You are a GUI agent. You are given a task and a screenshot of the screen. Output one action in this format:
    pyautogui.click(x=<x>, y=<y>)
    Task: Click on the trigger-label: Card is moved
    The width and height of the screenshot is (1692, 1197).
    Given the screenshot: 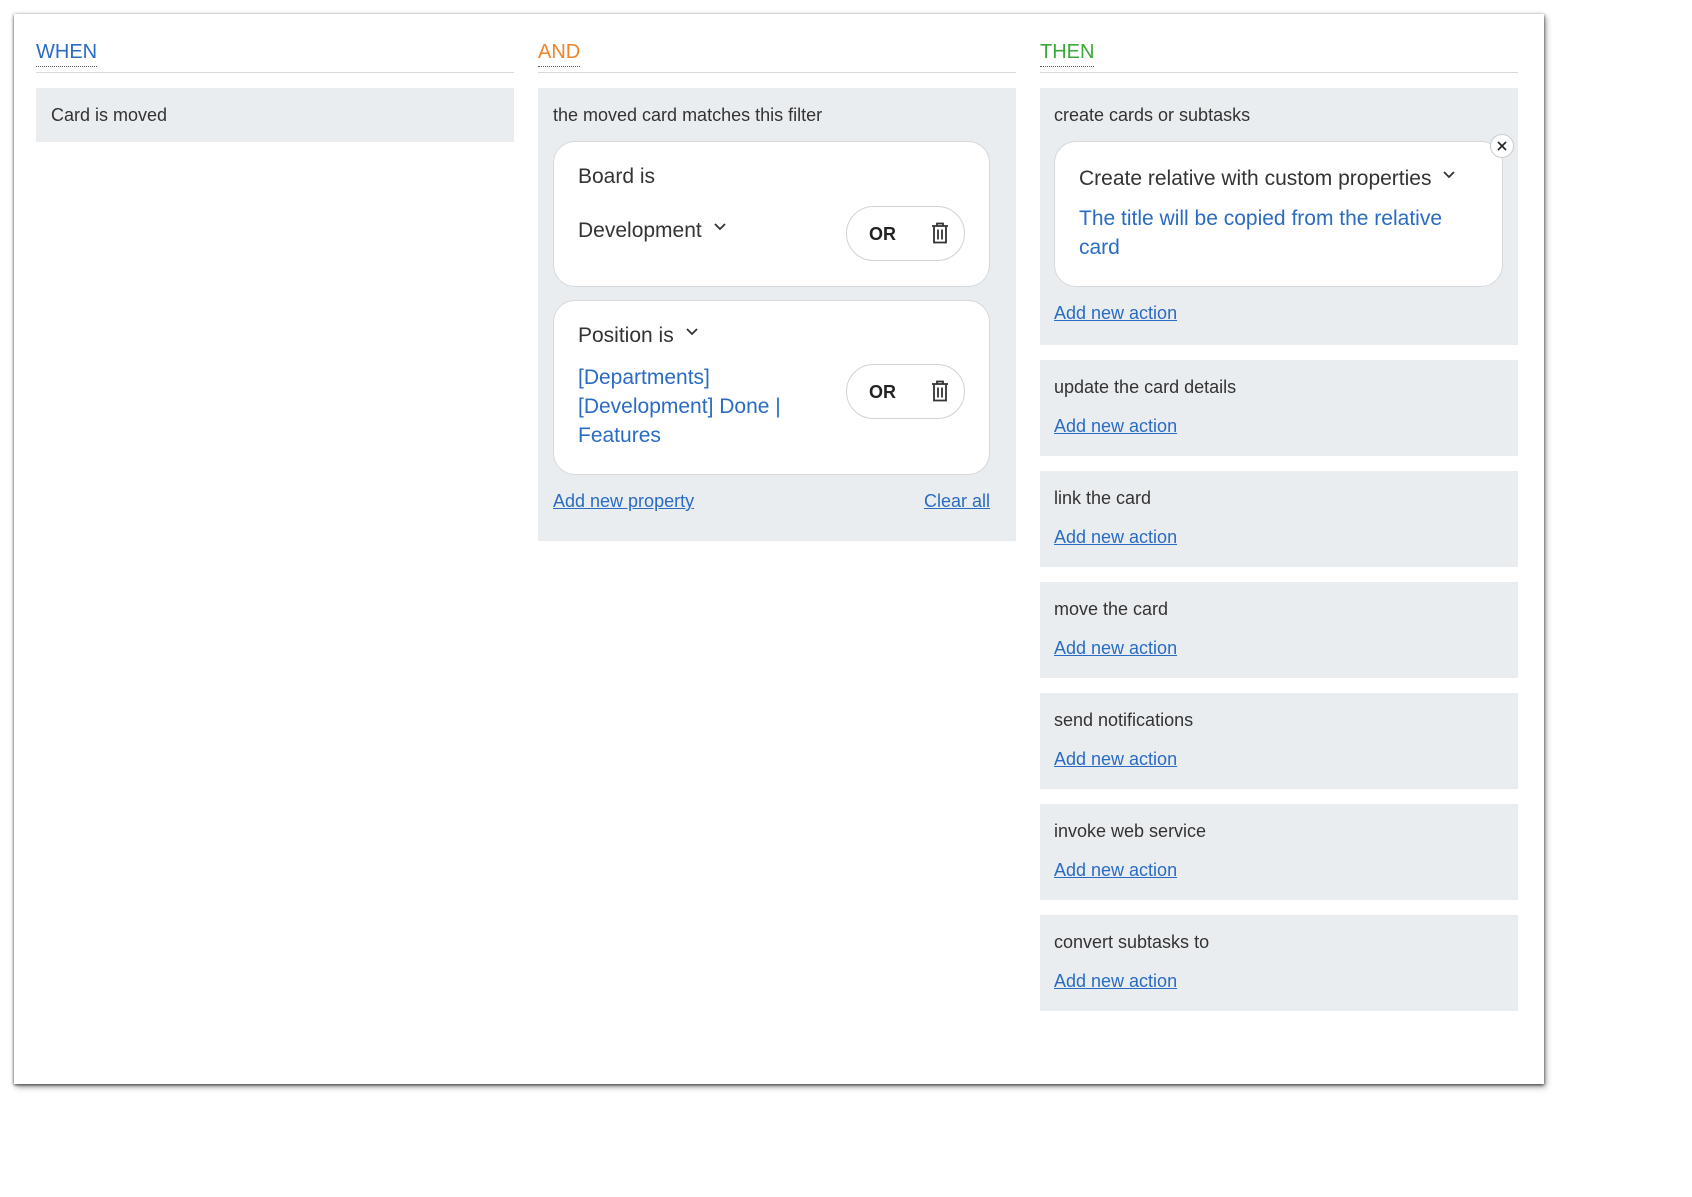 What is the action you would take?
    pyautogui.click(x=109, y=115)
    